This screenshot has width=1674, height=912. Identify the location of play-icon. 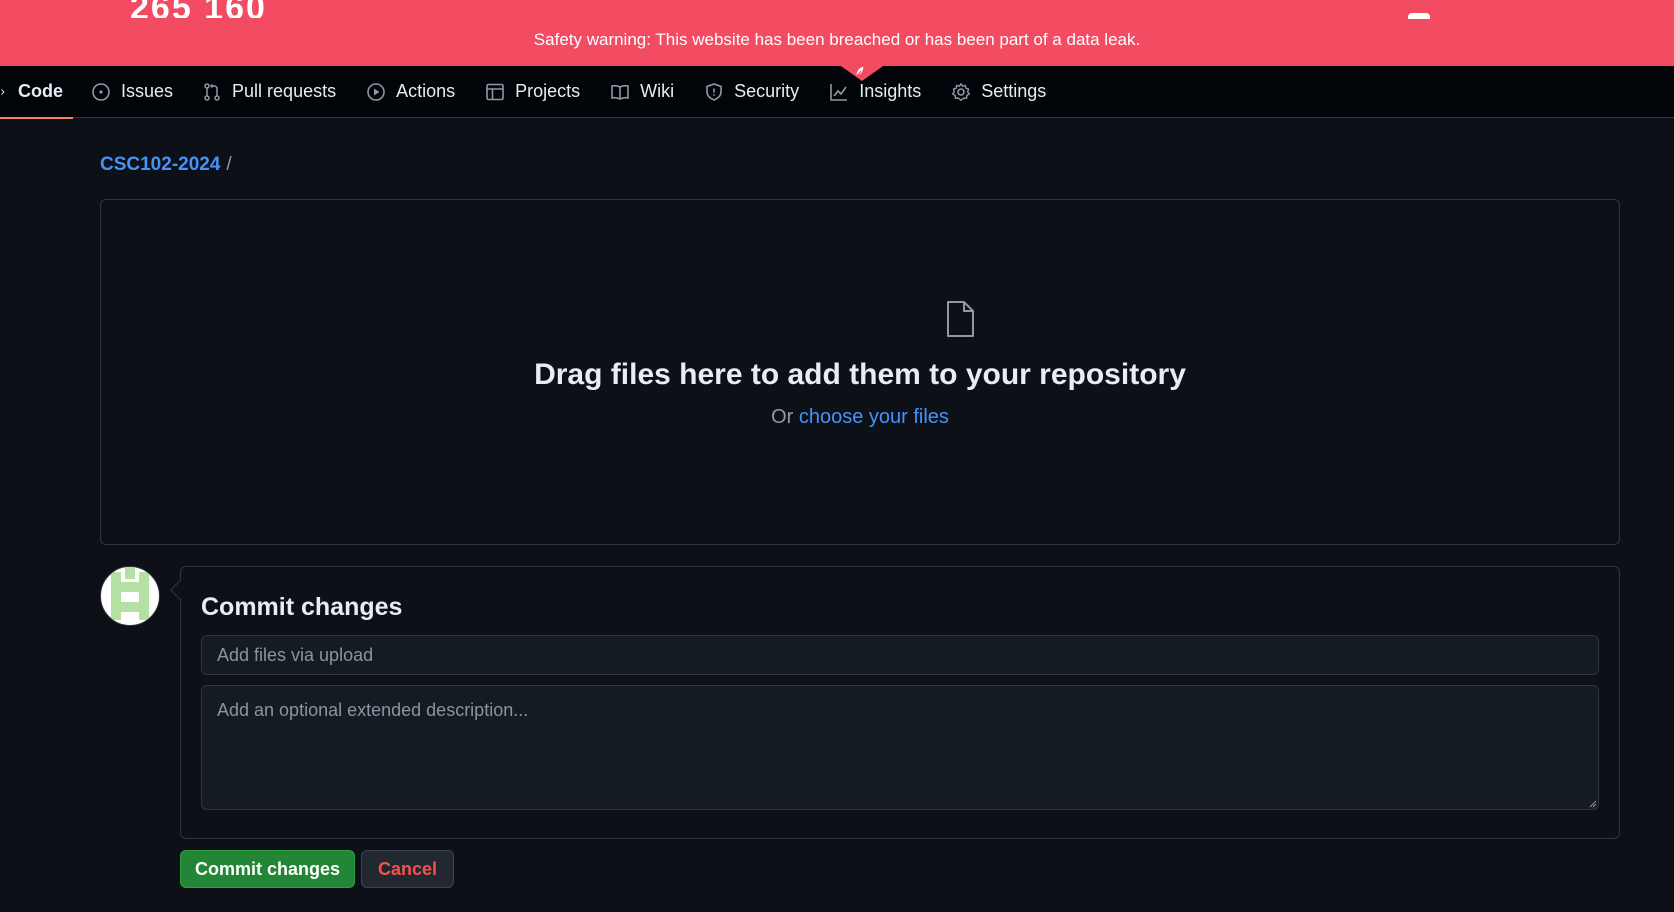
(376, 91).